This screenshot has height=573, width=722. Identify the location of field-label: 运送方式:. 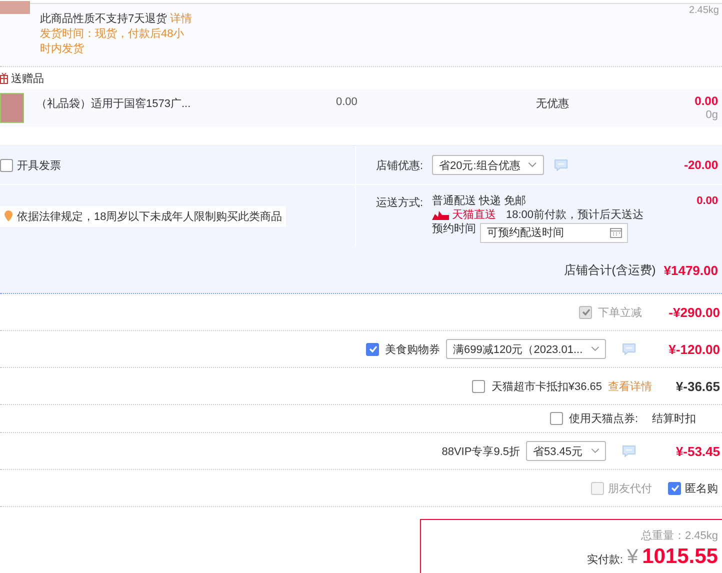
(400, 203).